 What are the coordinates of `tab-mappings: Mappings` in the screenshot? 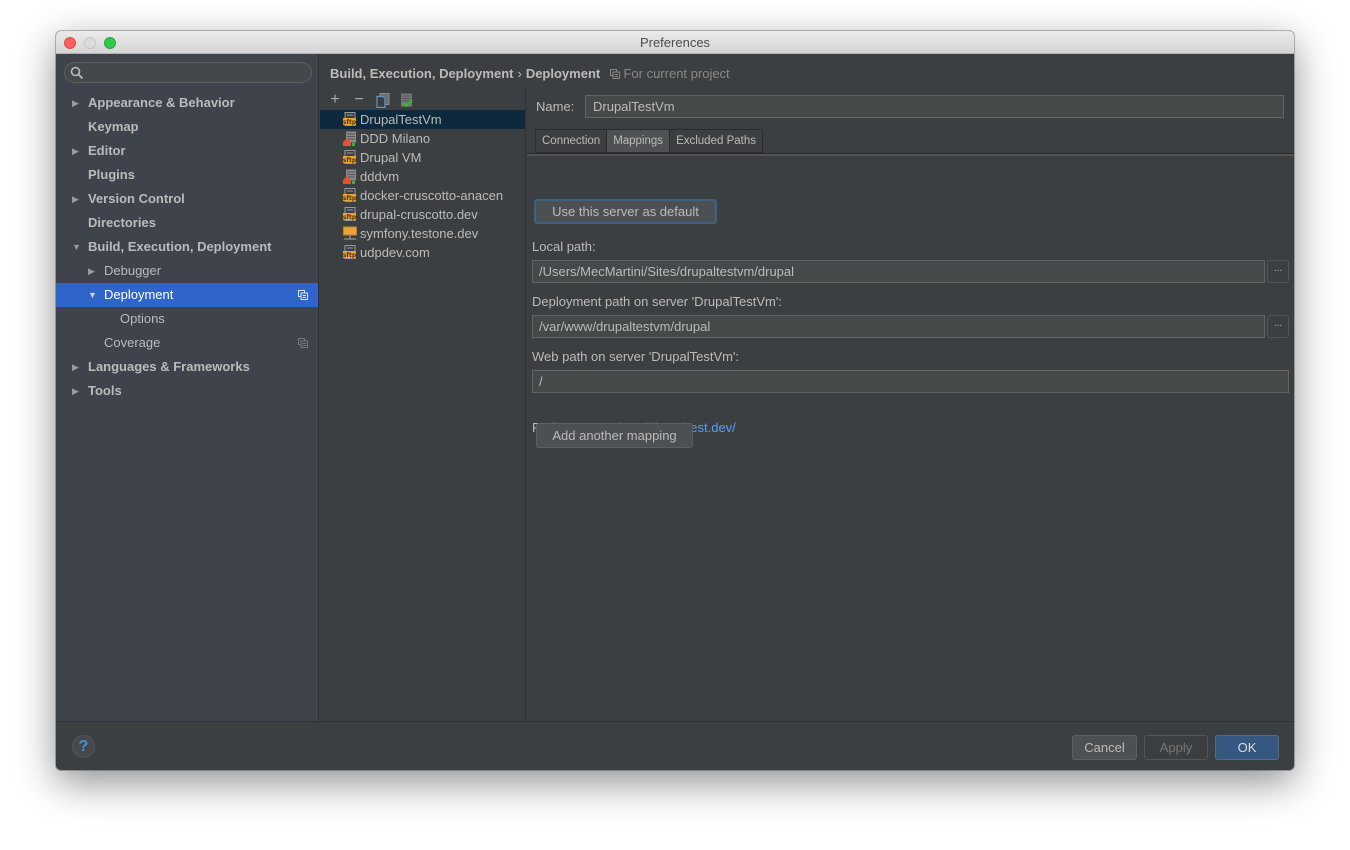 It's located at (638, 141).